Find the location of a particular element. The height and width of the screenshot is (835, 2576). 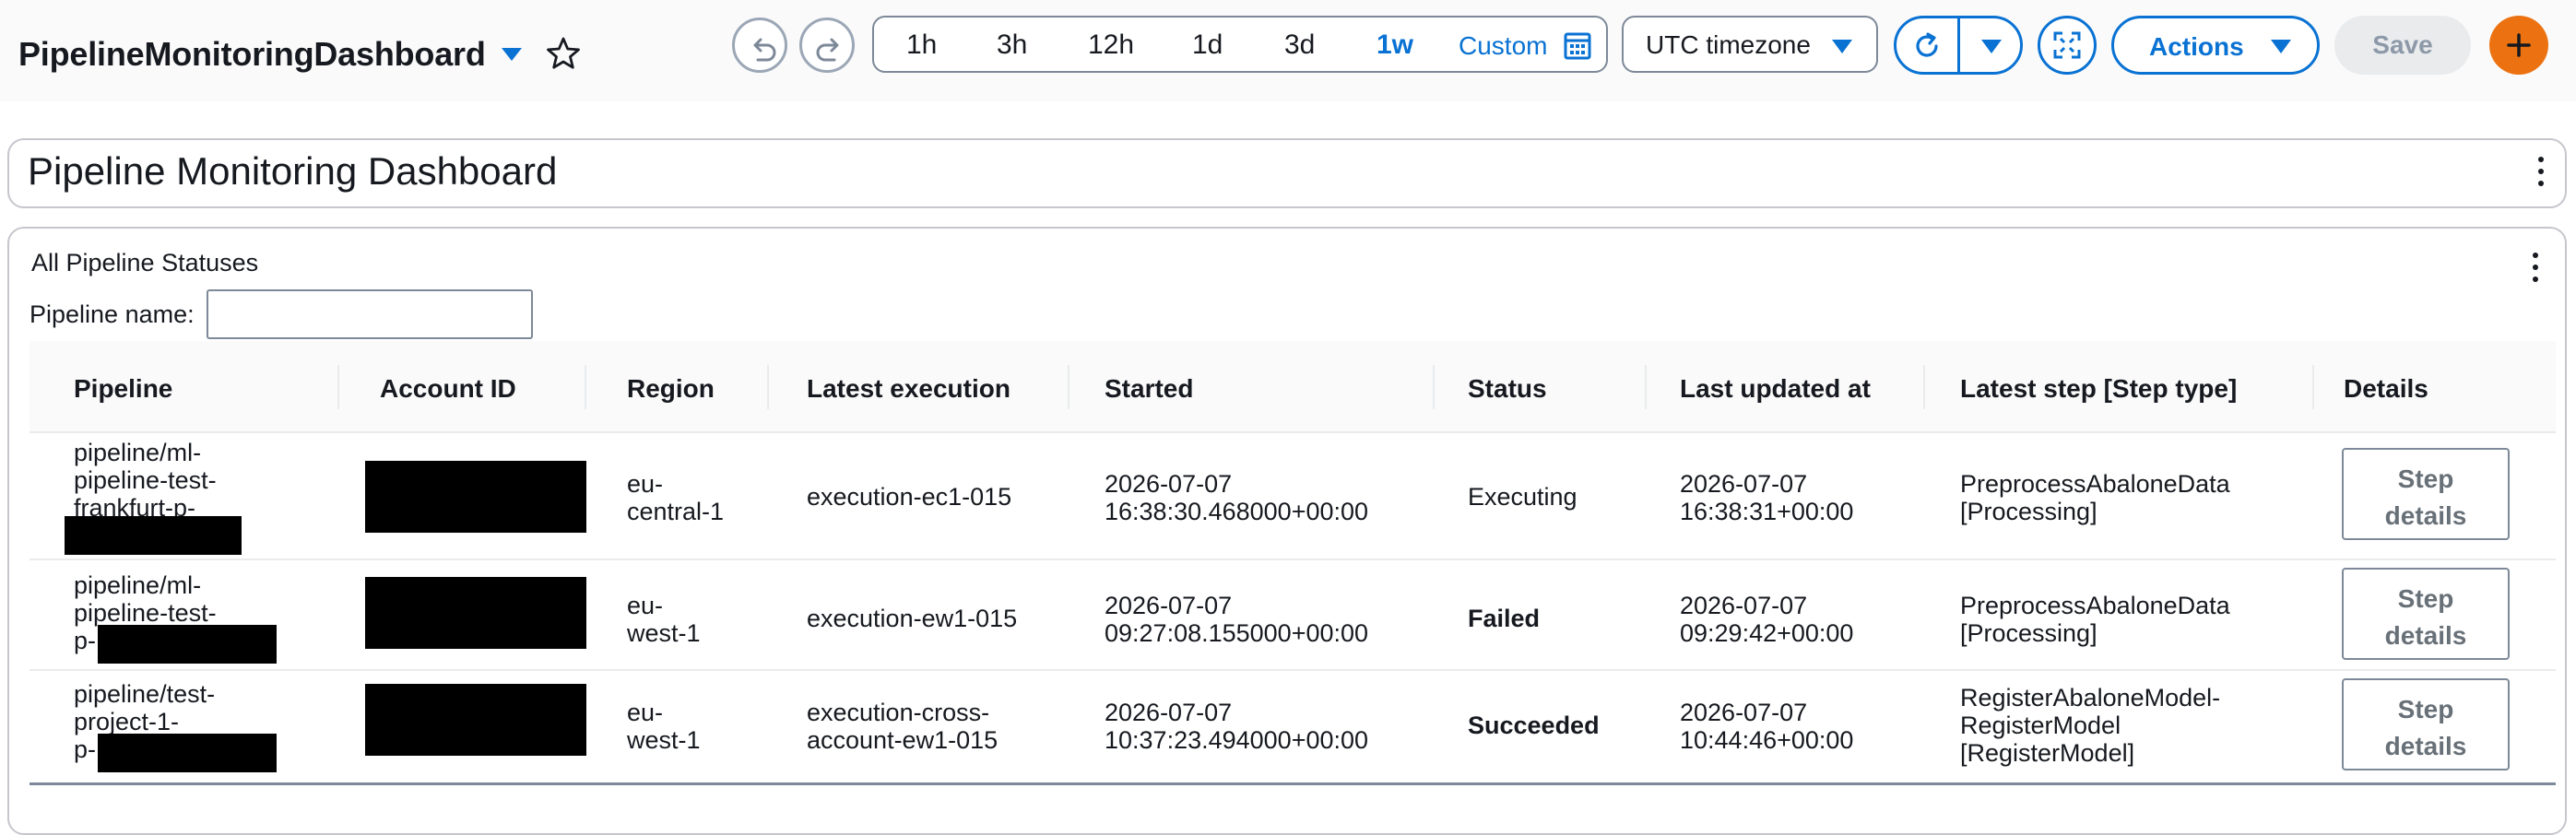

save-label: Save is located at coordinates (2402, 45).